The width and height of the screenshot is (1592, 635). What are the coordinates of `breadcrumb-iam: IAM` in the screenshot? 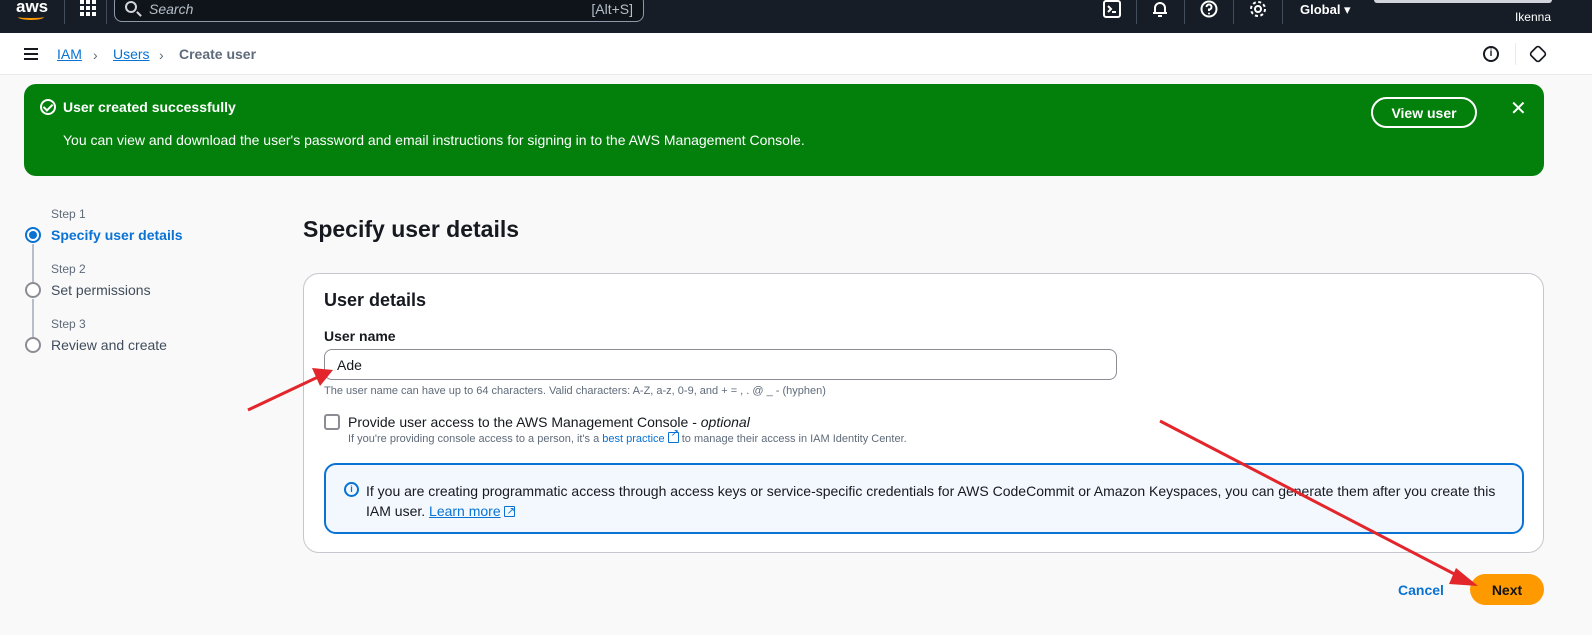 It's located at (69, 54).